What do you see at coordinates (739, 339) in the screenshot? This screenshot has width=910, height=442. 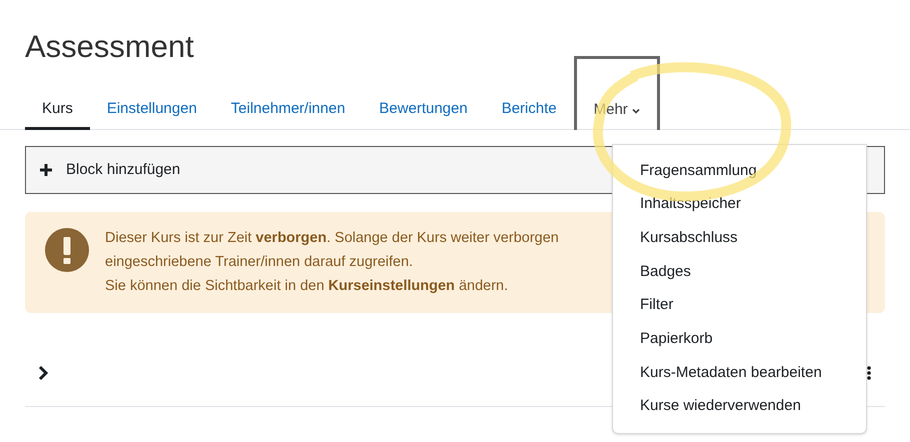 I see `menu-item: Papierkorb` at bounding box center [739, 339].